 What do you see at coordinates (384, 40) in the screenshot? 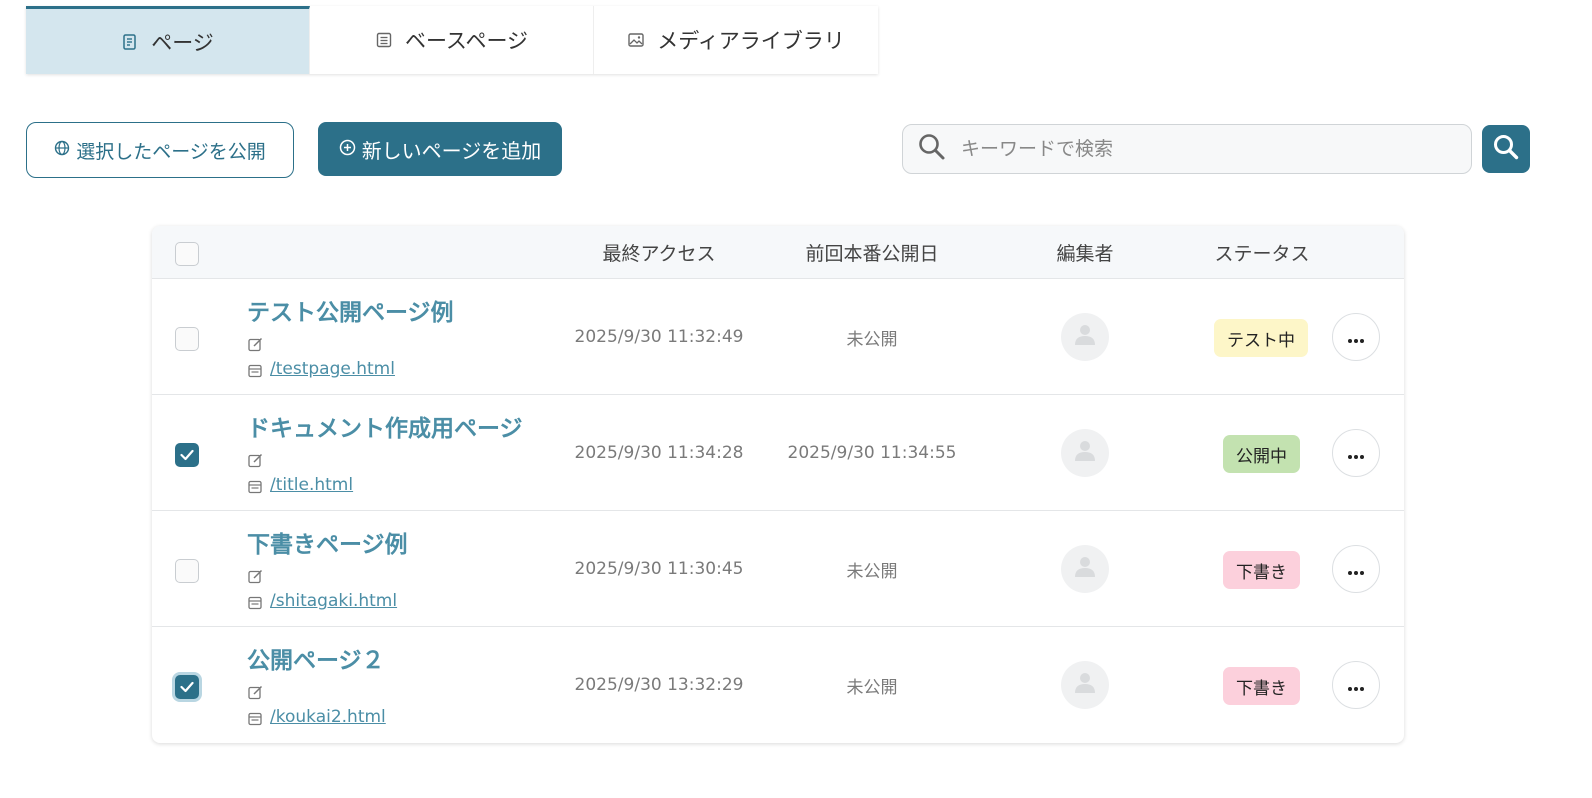
I see `base-page-icon` at bounding box center [384, 40].